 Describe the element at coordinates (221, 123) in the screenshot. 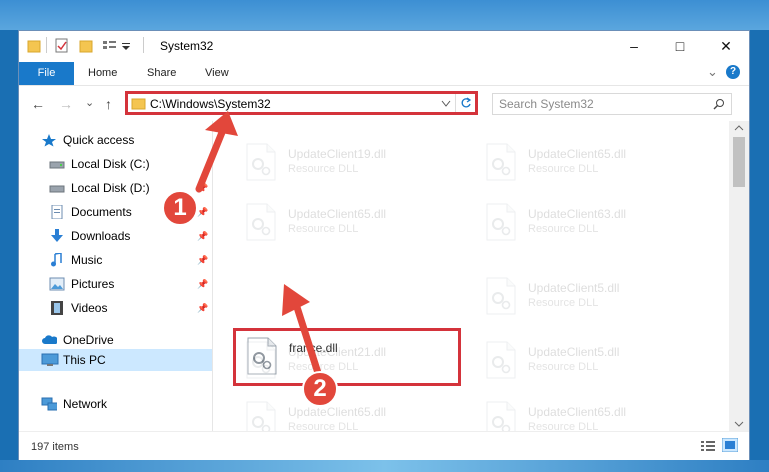

I see `arrowhead-icon` at that location.